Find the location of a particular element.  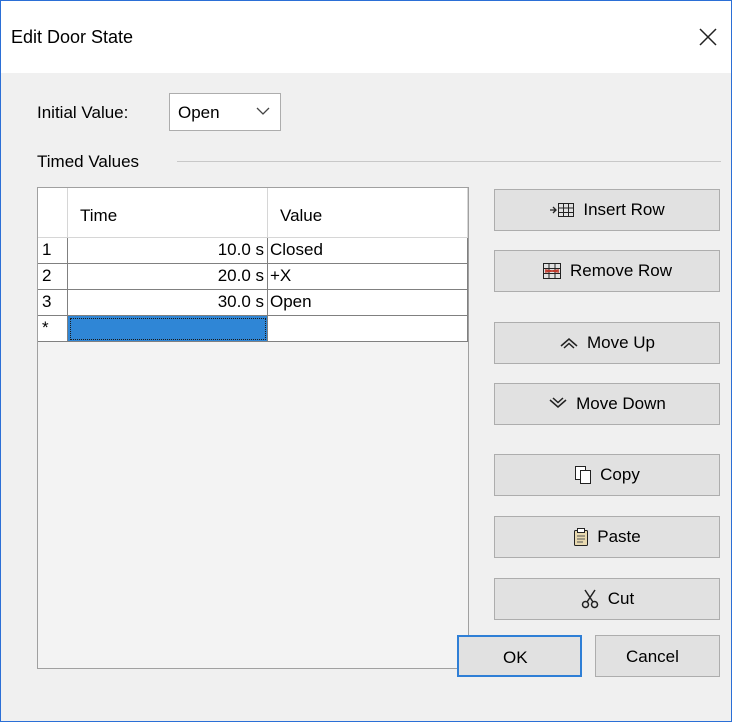

initial-value-select: Open is located at coordinates (225, 112).